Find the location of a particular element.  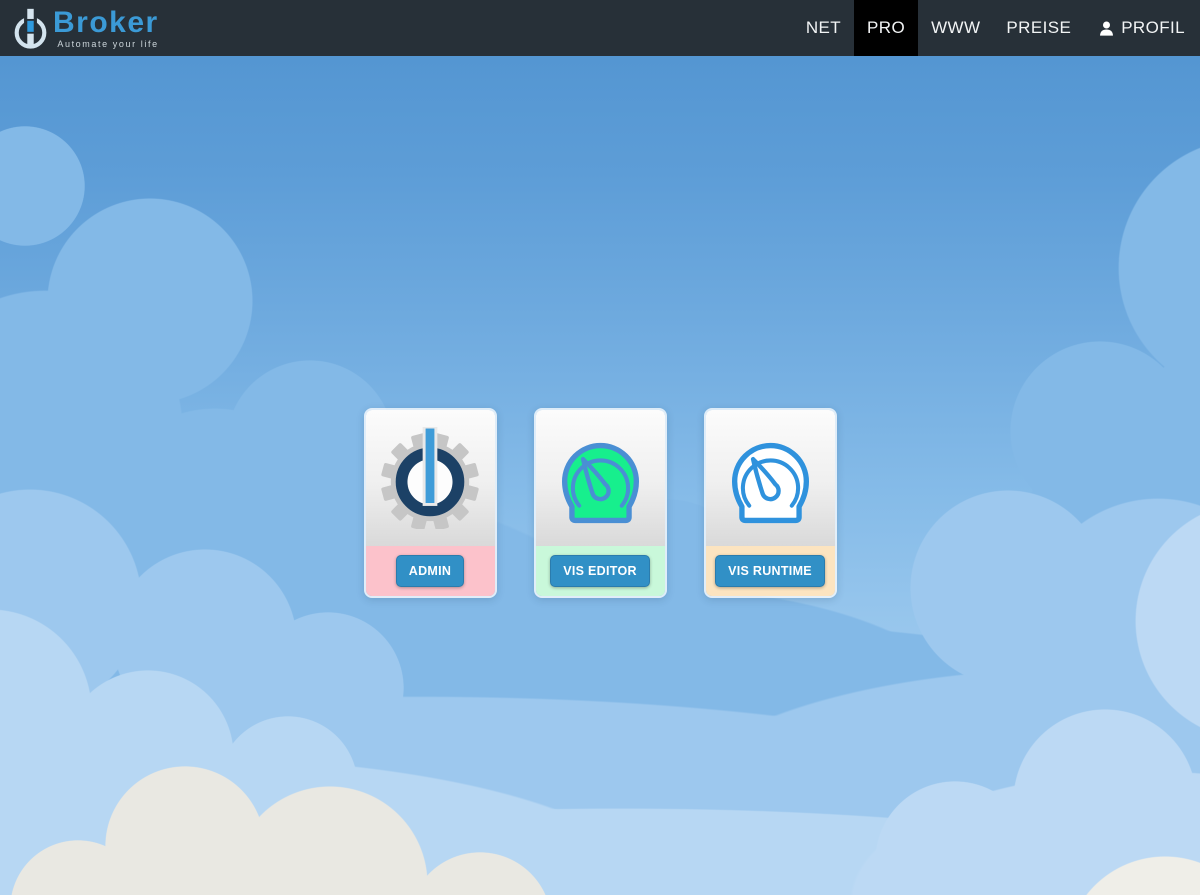

card-vis-runtime: VIS RUNTIME is located at coordinates (770, 503).